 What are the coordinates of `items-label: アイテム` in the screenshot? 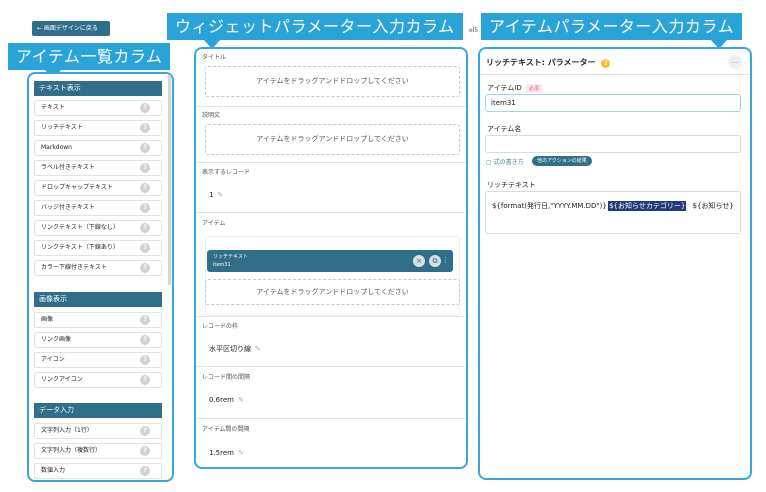 It's located at (214, 223).